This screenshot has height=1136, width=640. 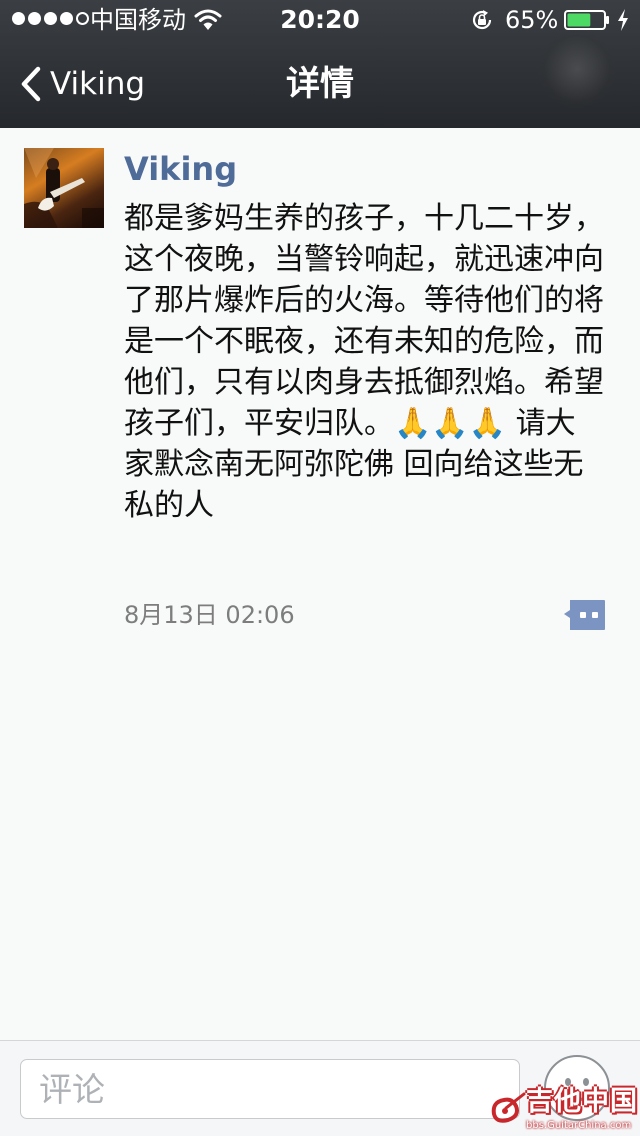 What do you see at coordinates (320, 84) in the screenshot?
I see `page-title: 详情` at bounding box center [320, 84].